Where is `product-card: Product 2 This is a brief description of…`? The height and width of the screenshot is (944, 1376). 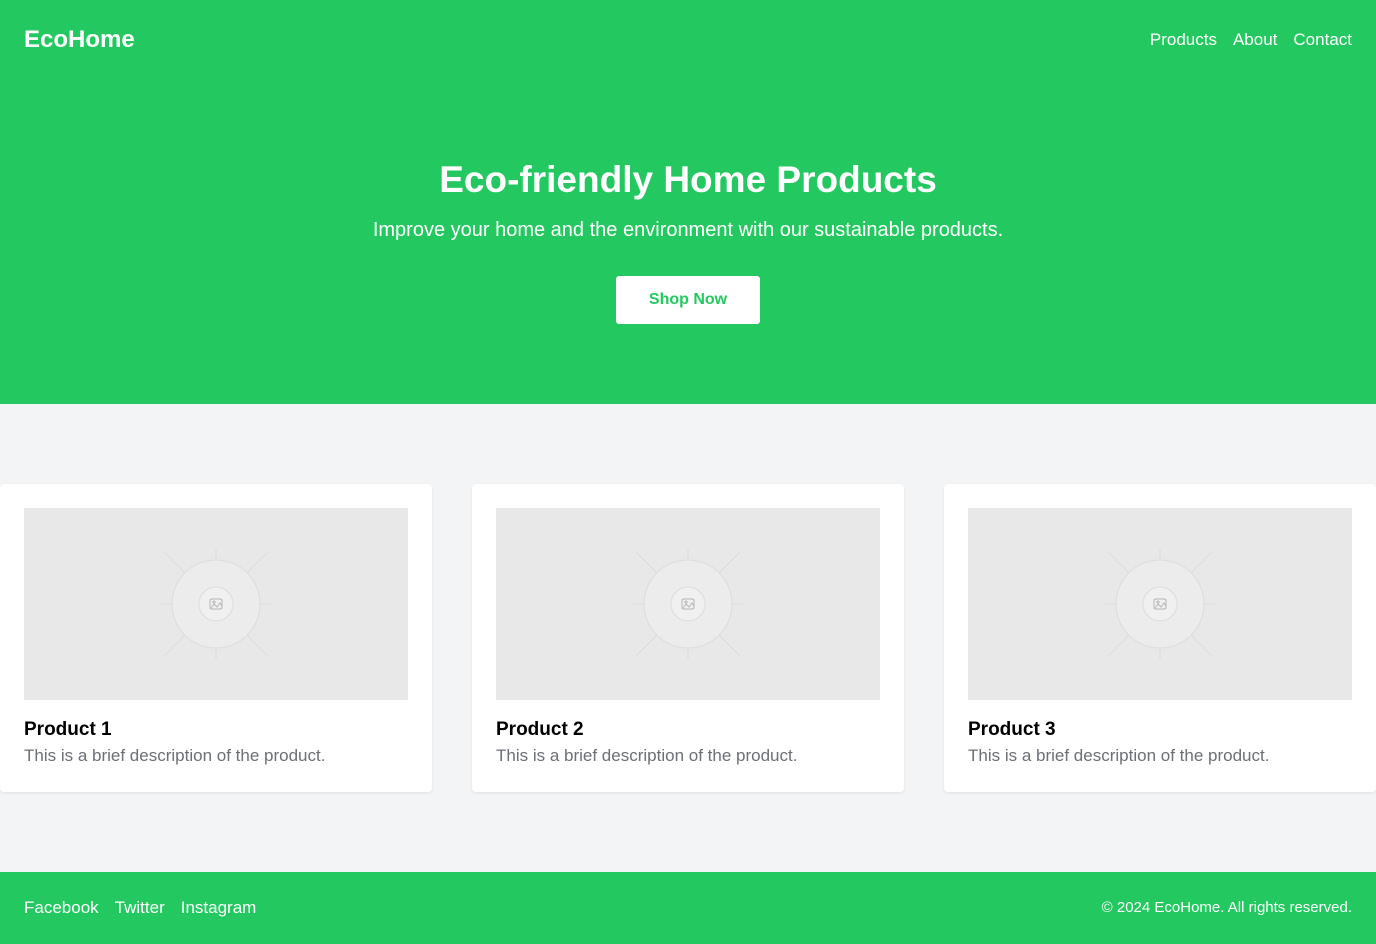 product-card: Product 2 This is a brief description of… is located at coordinates (688, 638).